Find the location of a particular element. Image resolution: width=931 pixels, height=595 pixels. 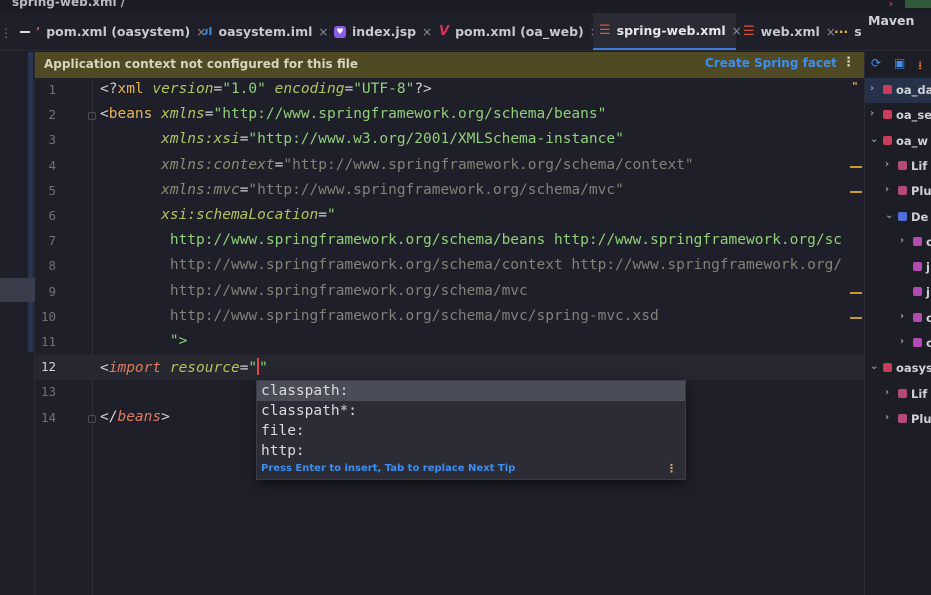

code-text: <import resource=" " is located at coordinates (184, 367).